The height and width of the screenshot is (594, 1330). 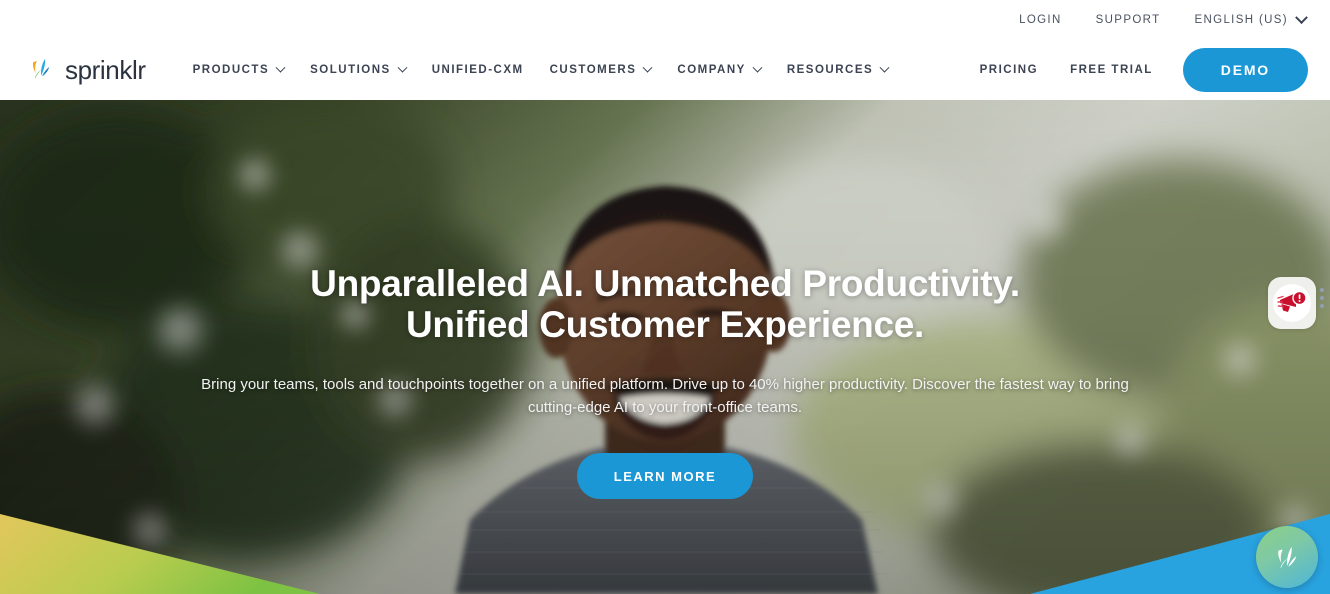 I want to click on sprinklr-logo-link: sprinklr, so click(x=86, y=70).